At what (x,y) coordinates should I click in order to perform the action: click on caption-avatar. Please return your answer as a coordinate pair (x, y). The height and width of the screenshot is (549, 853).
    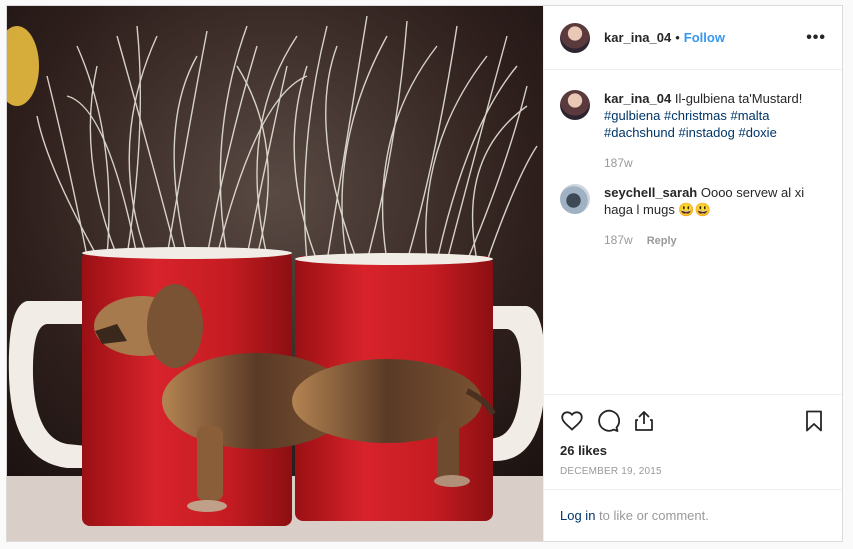
    Looking at the image, I should click on (575, 105).